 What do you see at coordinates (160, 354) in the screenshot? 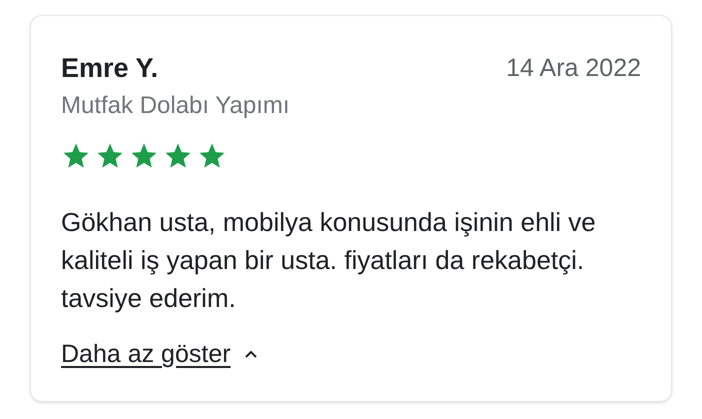
I see `show-less-link: Daha az göster` at bounding box center [160, 354].